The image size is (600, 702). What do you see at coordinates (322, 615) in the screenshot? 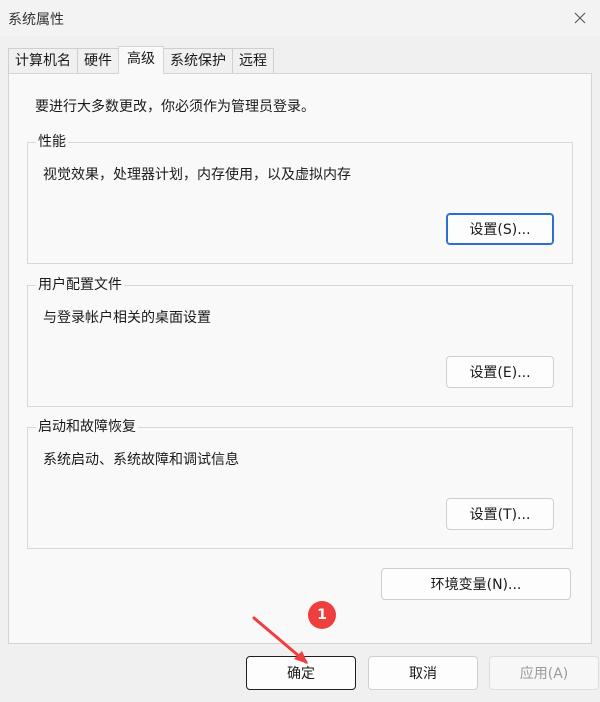
I see `annotation-badge: 1` at bounding box center [322, 615].